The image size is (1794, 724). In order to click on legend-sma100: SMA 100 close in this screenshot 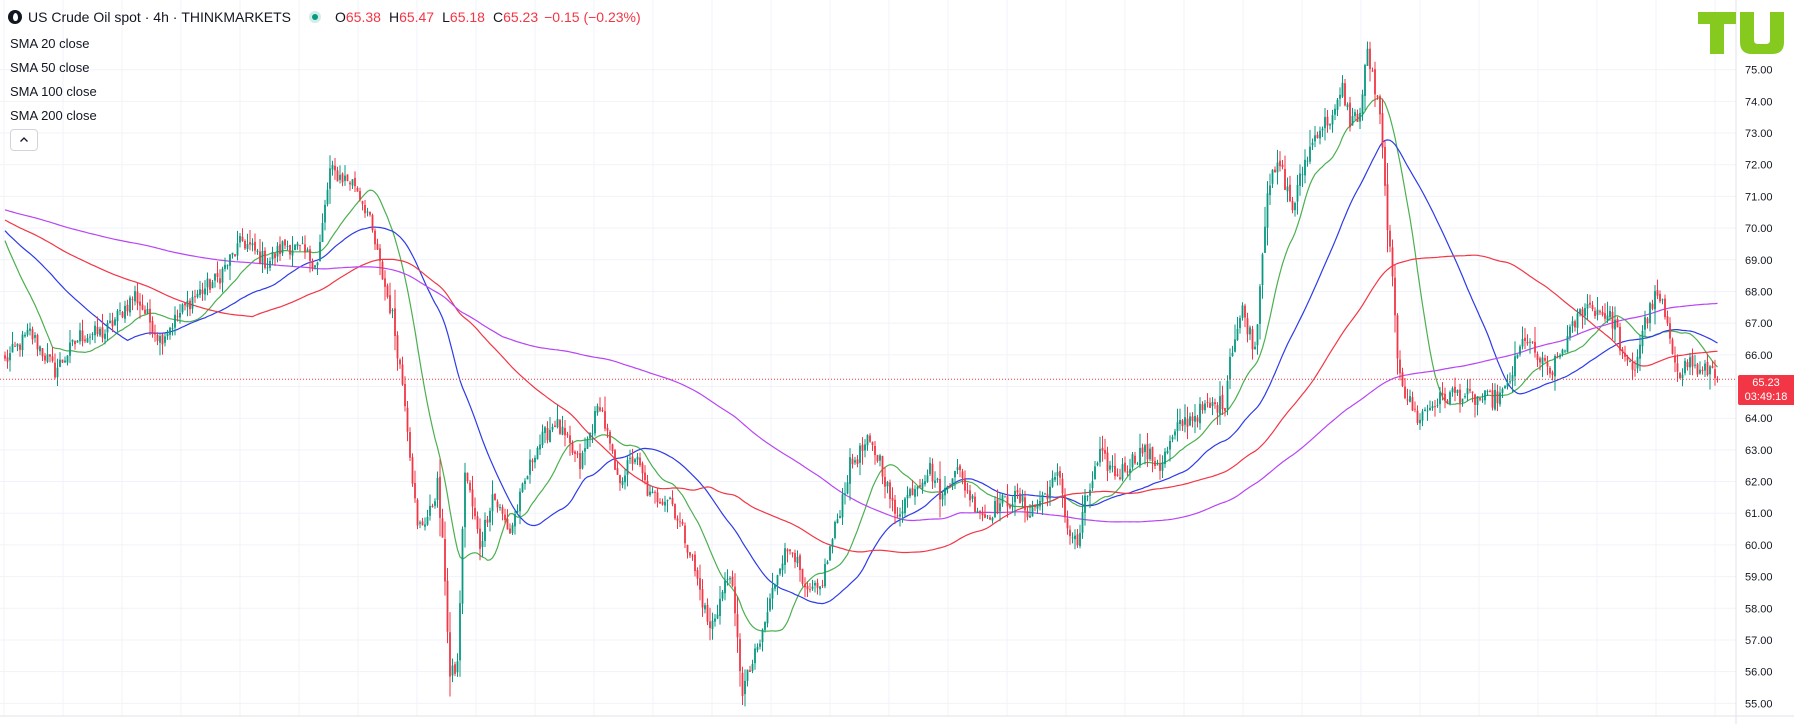, I will do `click(53, 95)`.